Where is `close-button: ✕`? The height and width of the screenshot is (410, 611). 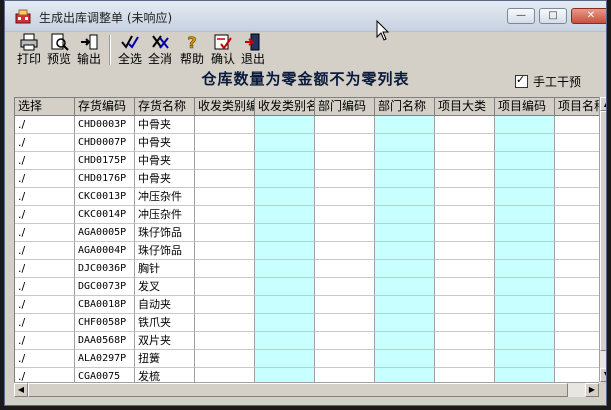
close-button: ✕ is located at coordinates (588, 16).